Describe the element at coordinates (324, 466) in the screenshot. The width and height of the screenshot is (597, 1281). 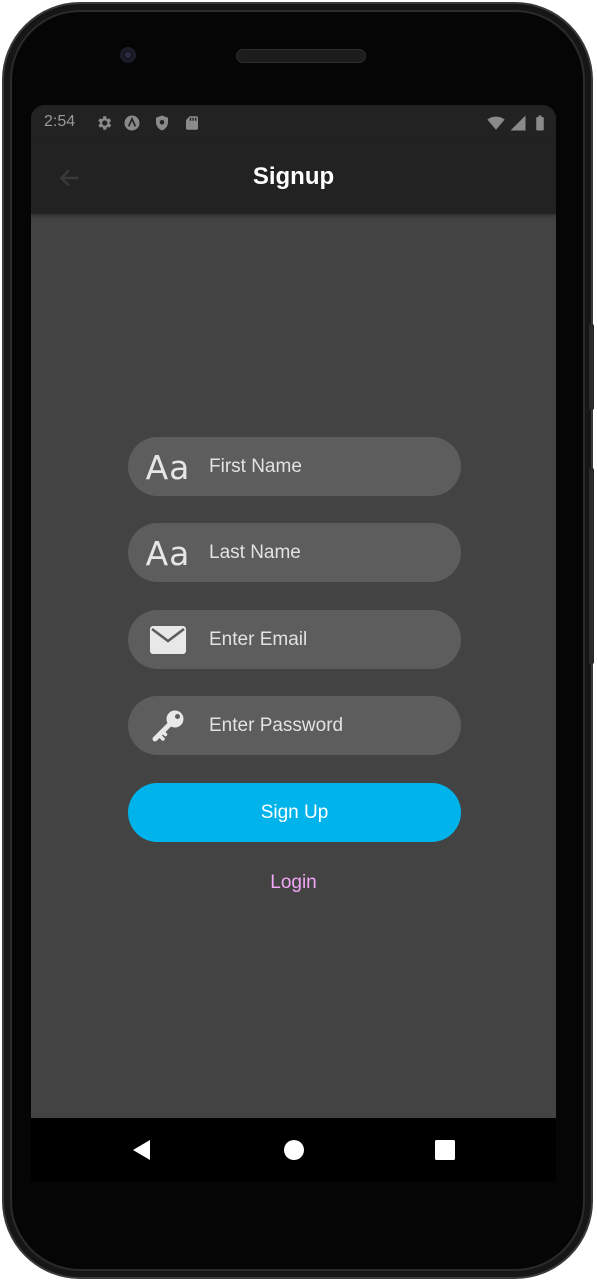
I see `first-name-input` at that location.